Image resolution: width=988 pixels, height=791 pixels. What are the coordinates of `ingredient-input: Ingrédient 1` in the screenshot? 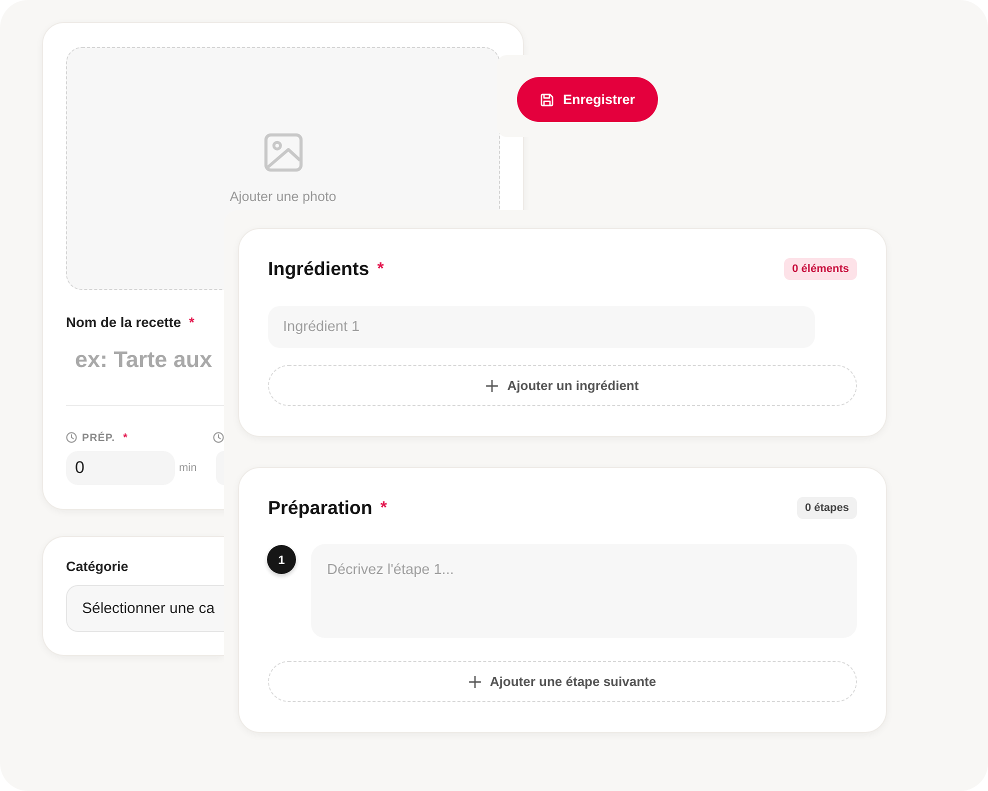 It's located at (541, 327).